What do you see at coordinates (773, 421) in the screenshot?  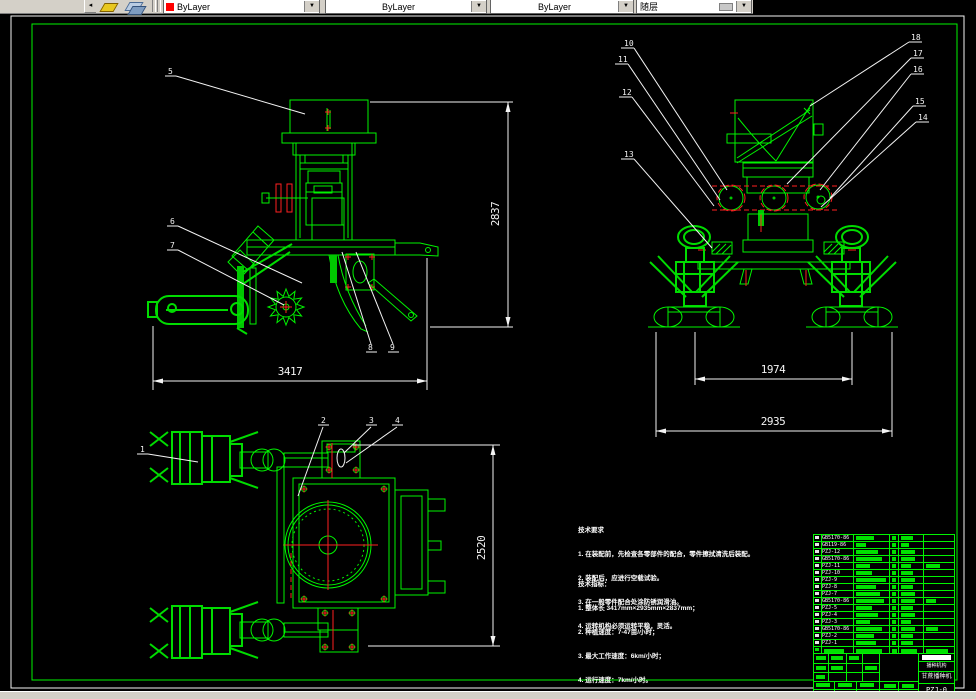 I see `dim-text-2935: 2935` at bounding box center [773, 421].